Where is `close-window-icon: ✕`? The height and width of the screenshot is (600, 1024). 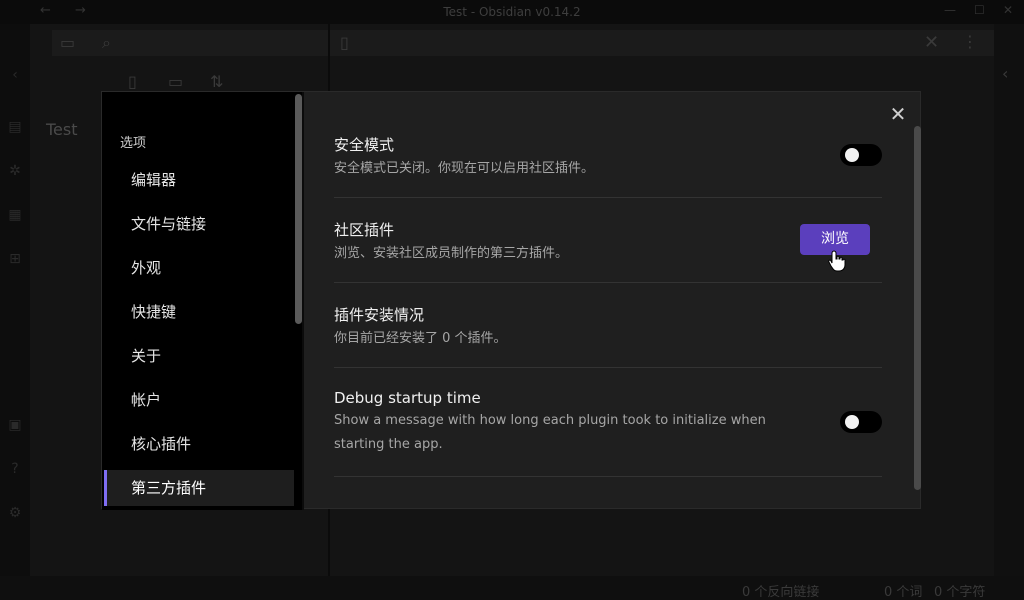
close-window-icon: ✕ is located at coordinates (1008, 10).